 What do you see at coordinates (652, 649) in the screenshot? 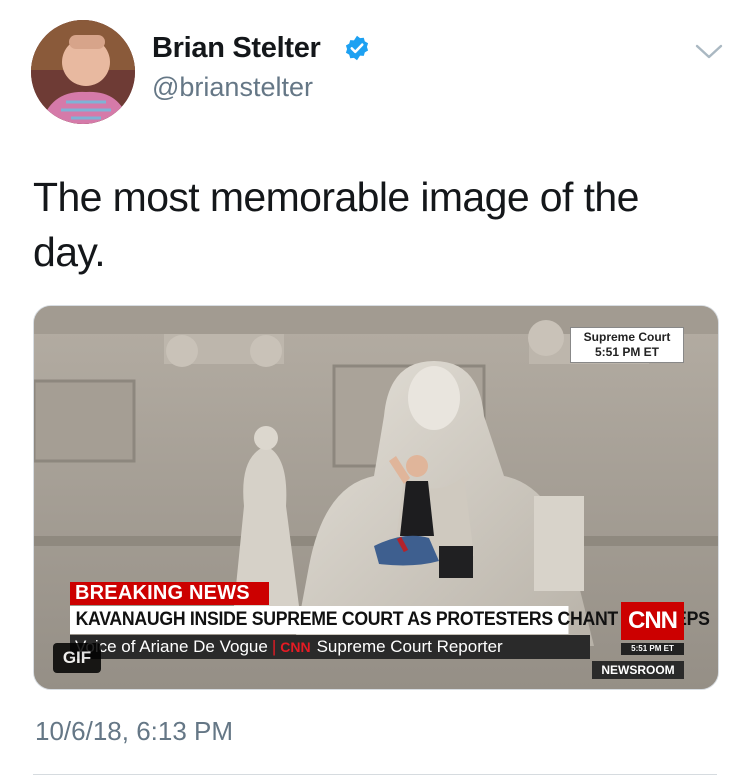
I see `network-time: 5:51 PM ET` at bounding box center [652, 649].